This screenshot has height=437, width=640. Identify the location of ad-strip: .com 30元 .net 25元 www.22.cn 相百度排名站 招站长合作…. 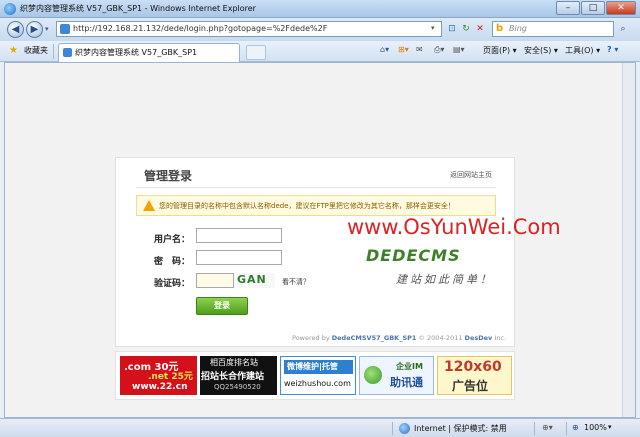
(315, 375).